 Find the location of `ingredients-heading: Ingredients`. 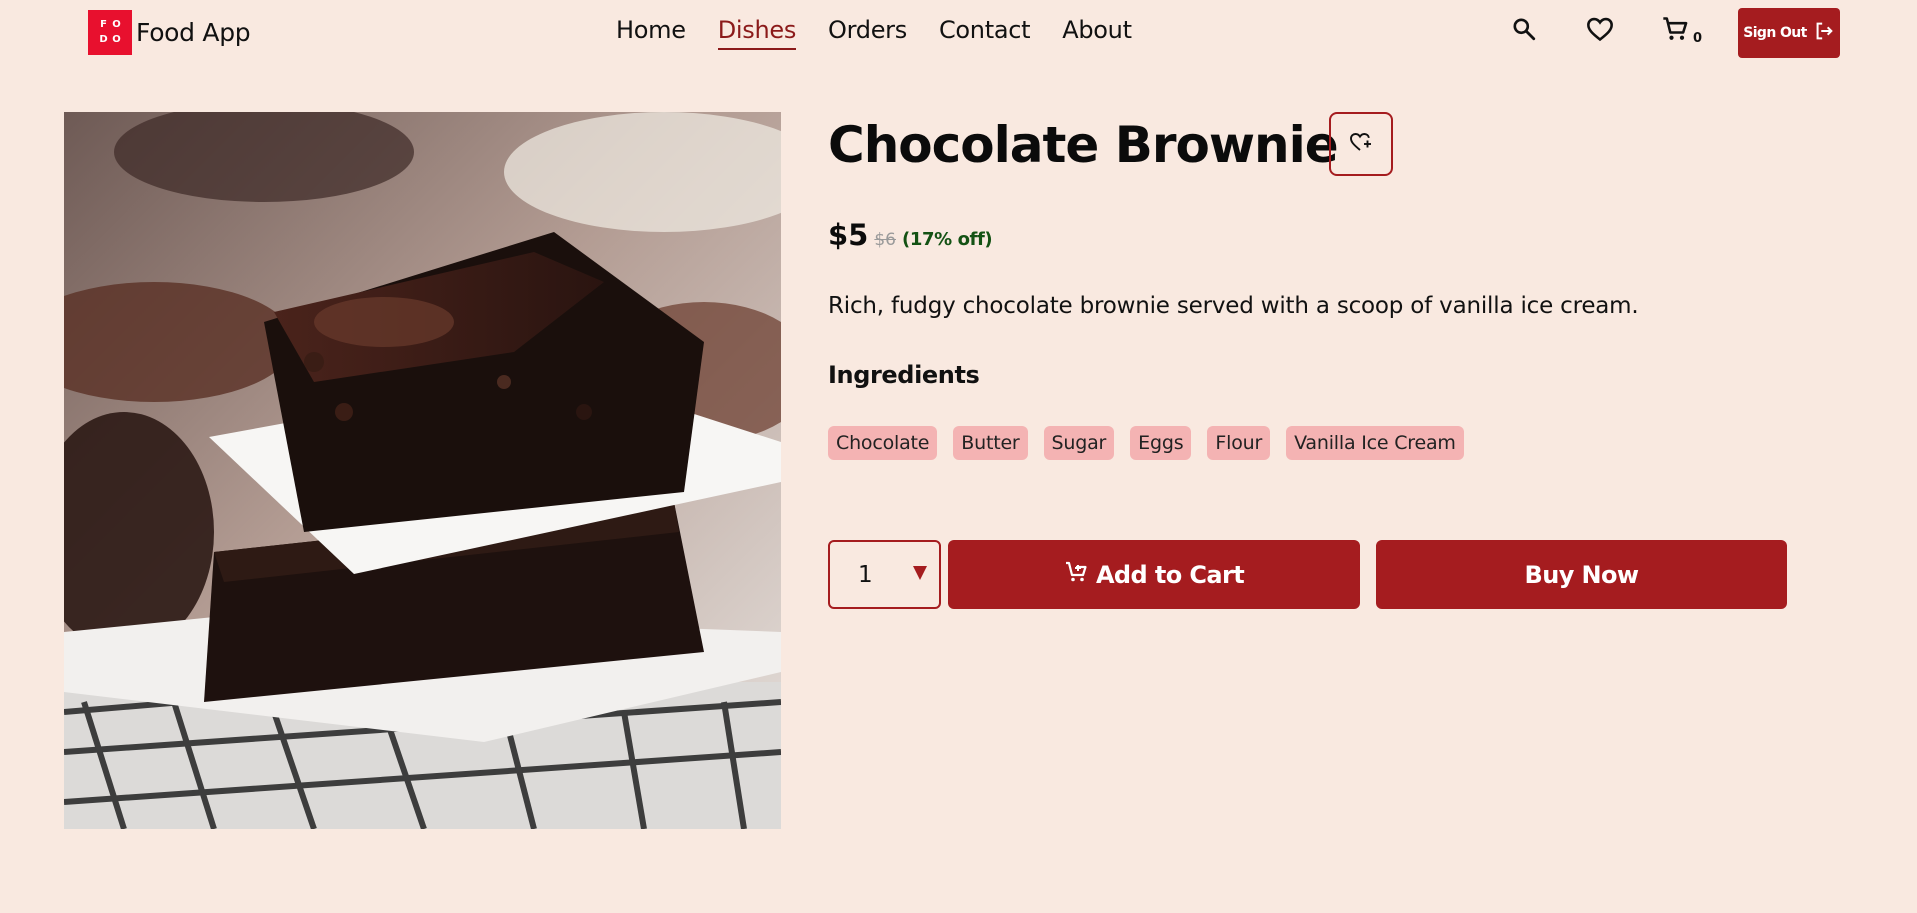

ingredients-heading: Ingredients is located at coordinates (904, 375).